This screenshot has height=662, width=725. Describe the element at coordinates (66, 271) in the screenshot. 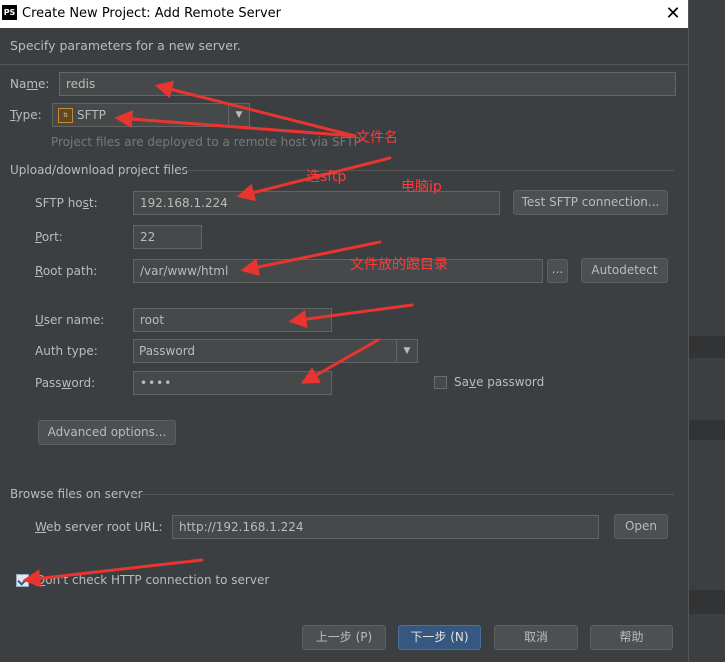

I see `root-path-label: Root path:` at that location.